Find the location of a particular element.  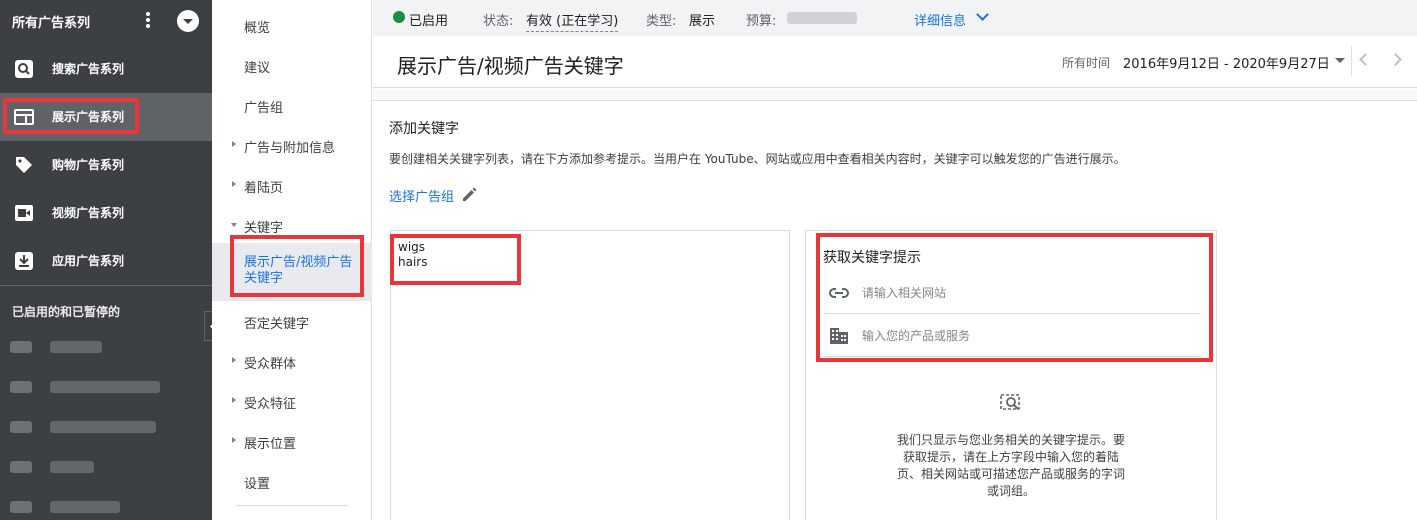

campaign-status-bar: 已启用 状态: 有效 (正在学习) 类型: 展示 预算: 详细信息 is located at coordinates (895, 18).